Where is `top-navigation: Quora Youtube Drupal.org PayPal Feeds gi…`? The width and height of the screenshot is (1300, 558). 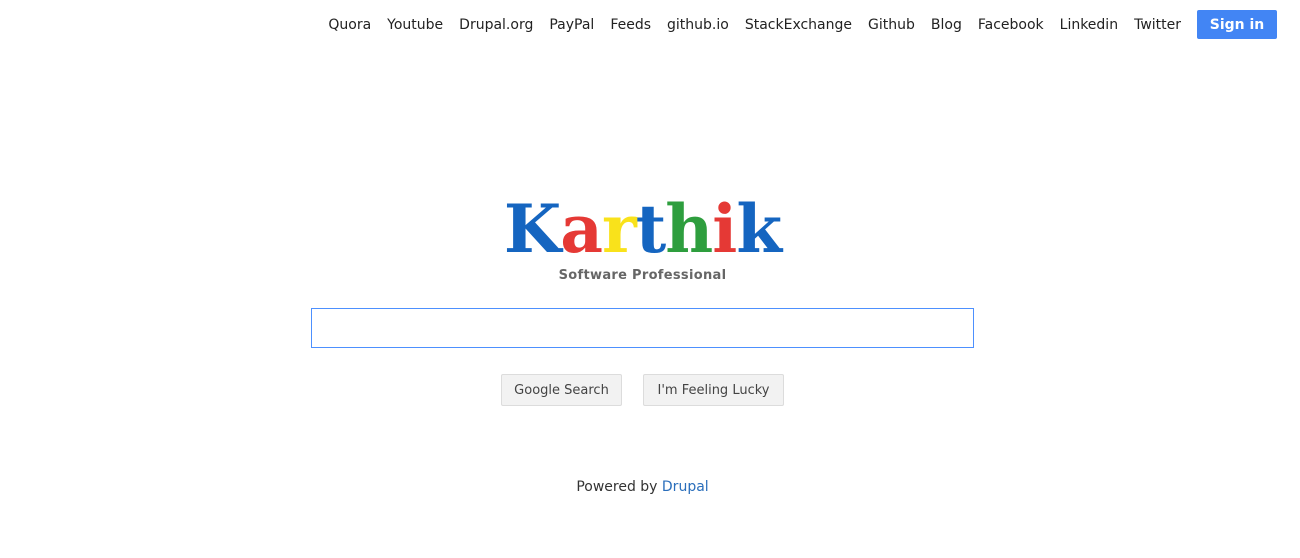 top-navigation: Quora Youtube Drupal.org PayPal Feeds gi… is located at coordinates (794, 24).